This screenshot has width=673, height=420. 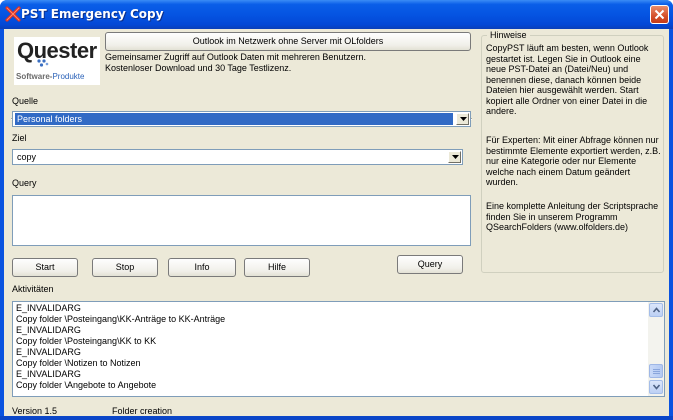 What do you see at coordinates (237, 157) in the screenshot?
I see `ziel-select: copy` at bounding box center [237, 157].